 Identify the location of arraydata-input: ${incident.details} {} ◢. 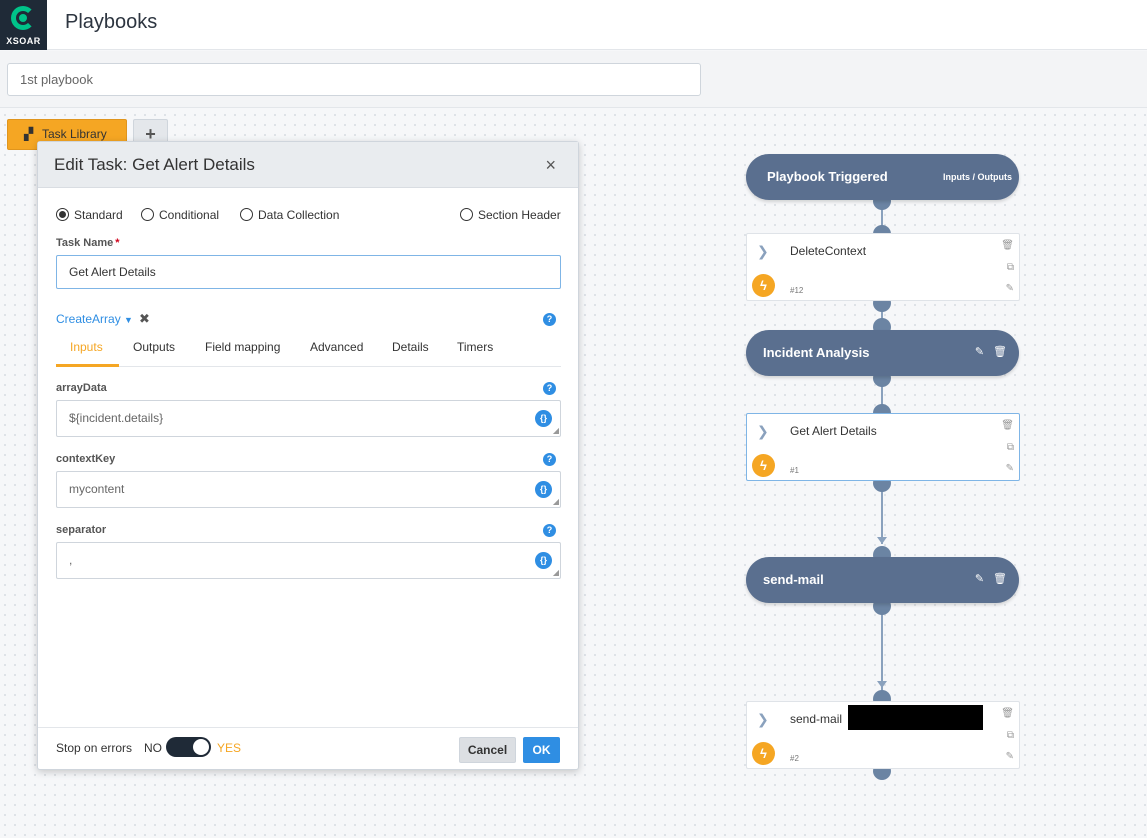
(308, 418).